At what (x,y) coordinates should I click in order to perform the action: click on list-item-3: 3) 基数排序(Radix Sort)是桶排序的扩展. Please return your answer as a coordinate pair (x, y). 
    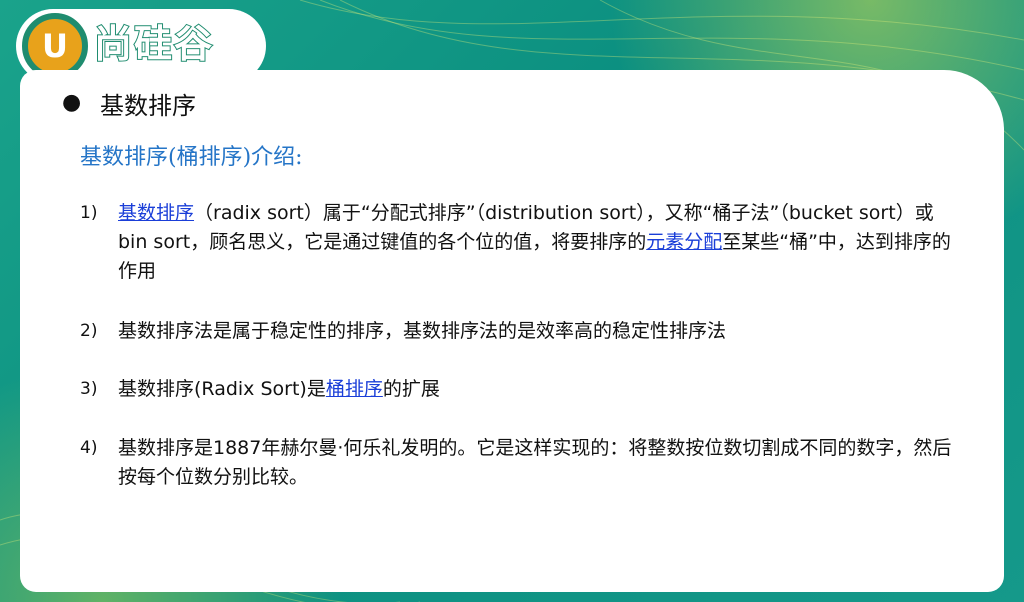
    Looking at the image, I should click on (520, 389).